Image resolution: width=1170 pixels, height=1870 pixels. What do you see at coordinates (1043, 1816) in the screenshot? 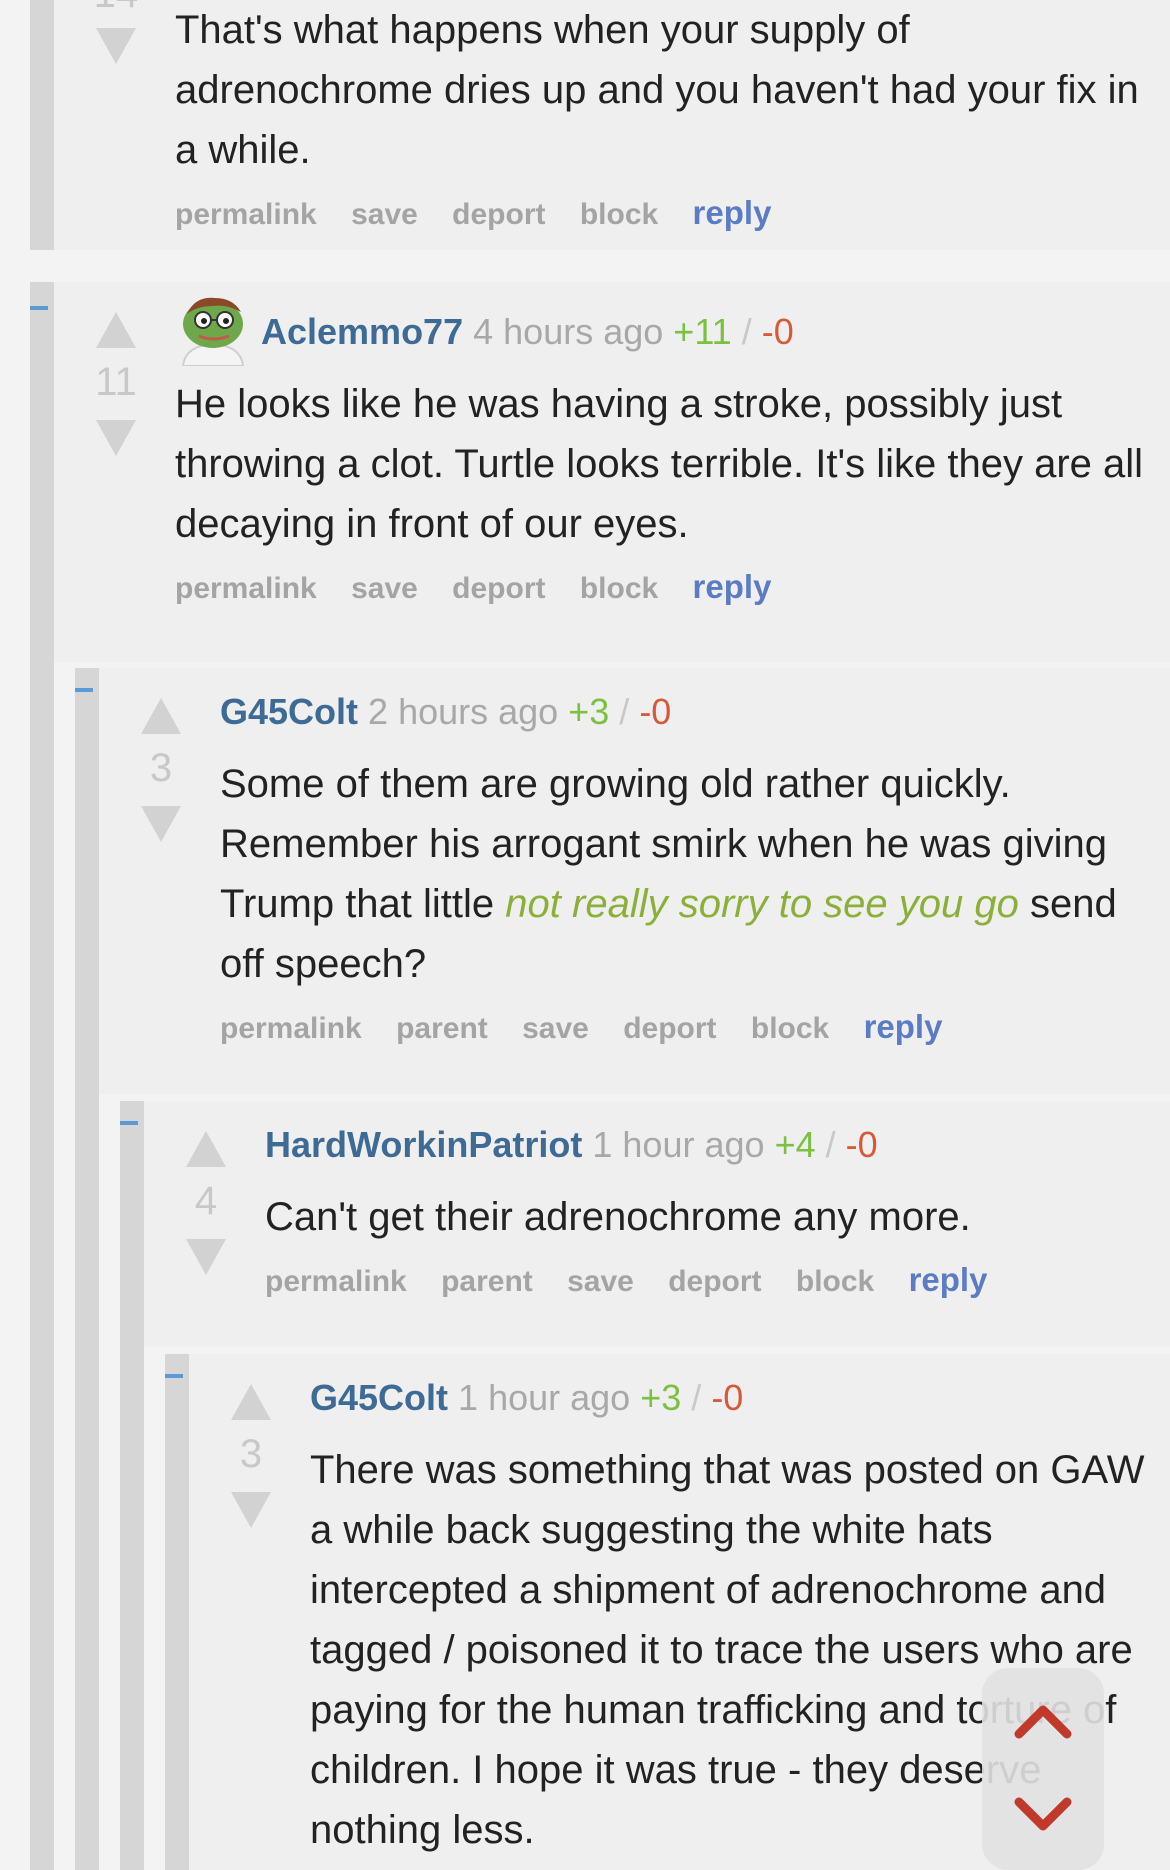
I see `chevron-down-icon` at bounding box center [1043, 1816].